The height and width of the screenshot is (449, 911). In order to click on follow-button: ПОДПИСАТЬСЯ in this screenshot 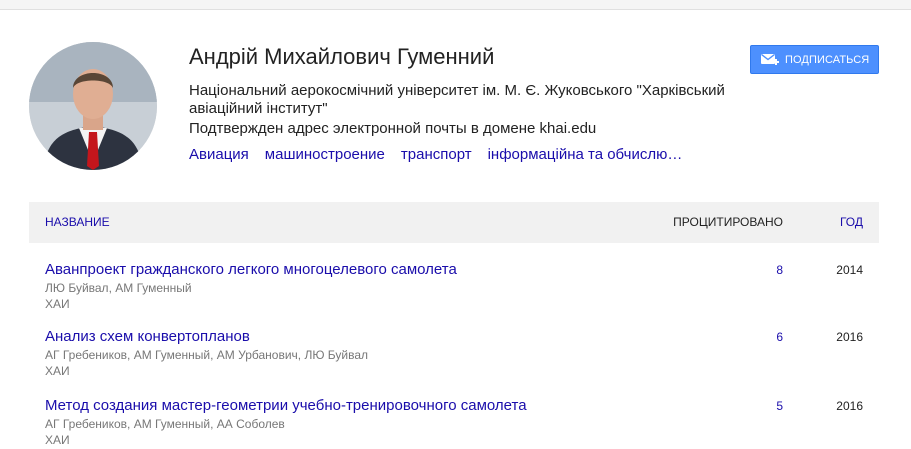, I will do `click(814, 59)`.